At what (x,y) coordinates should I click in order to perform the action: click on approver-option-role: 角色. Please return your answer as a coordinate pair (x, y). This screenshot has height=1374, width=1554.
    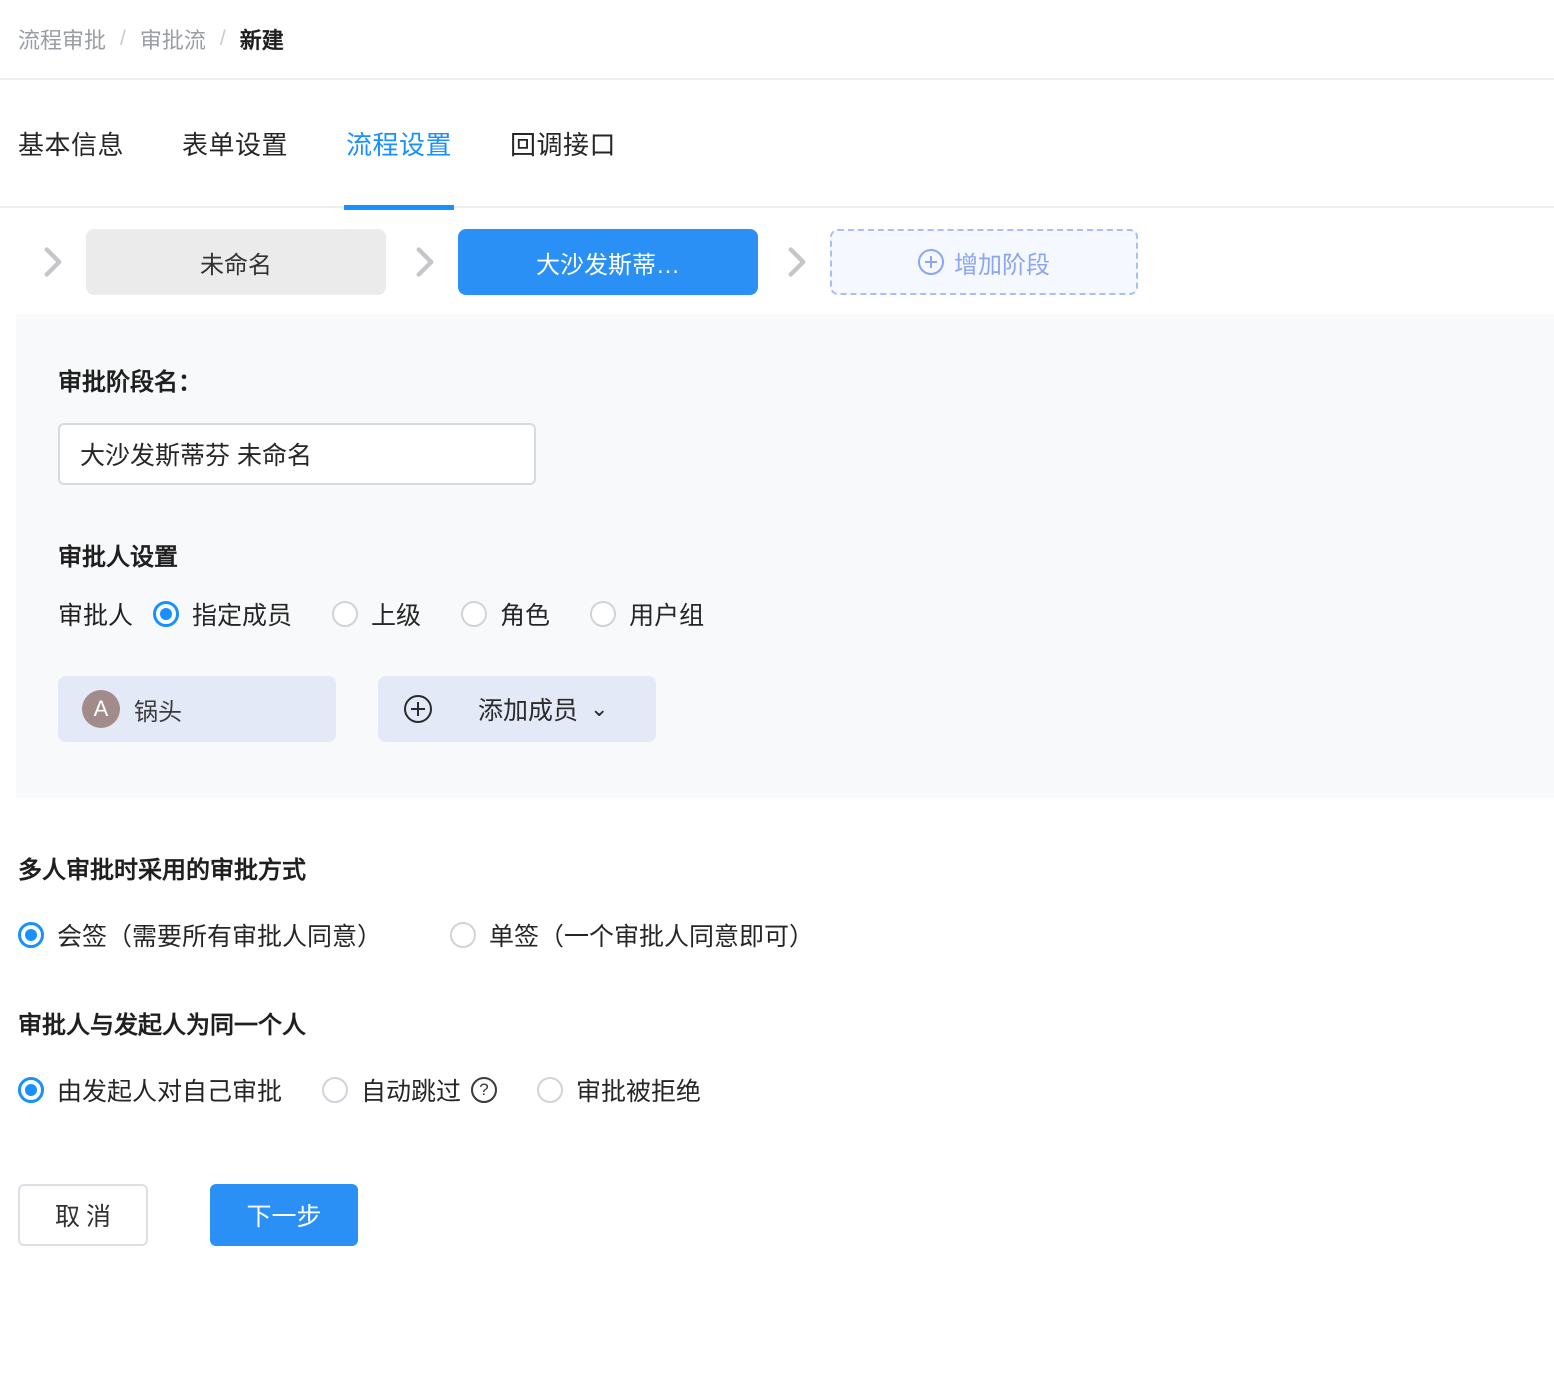
    Looking at the image, I should click on (505, 614).